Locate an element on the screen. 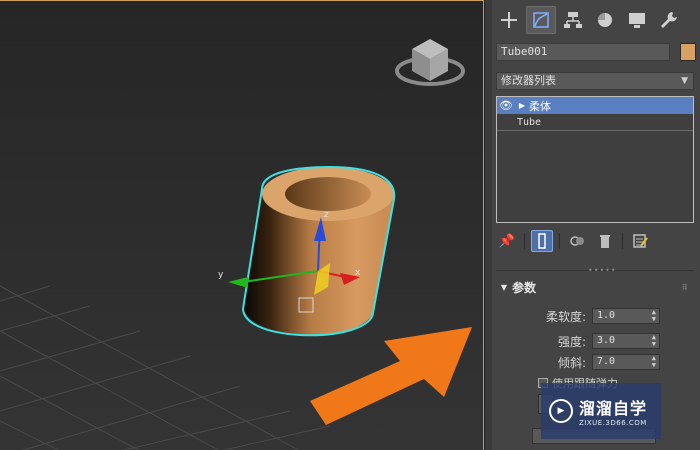 The width and height of the screenshot is (700, 450). tab-motion is located at coordinates (605, 20).